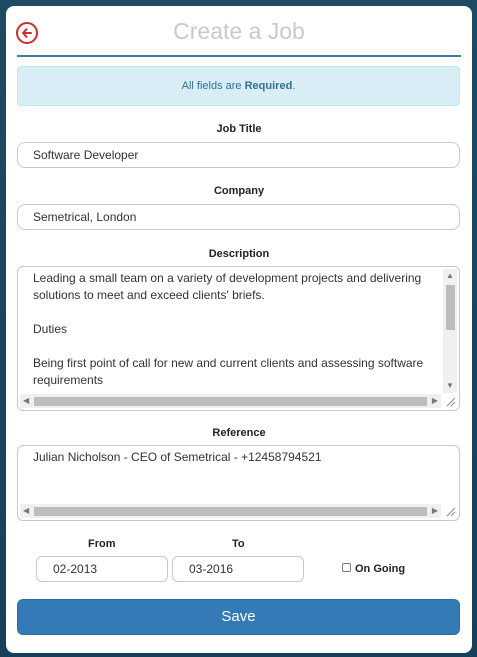  I want to click on page-title: Create a Job, so click(239, 31).